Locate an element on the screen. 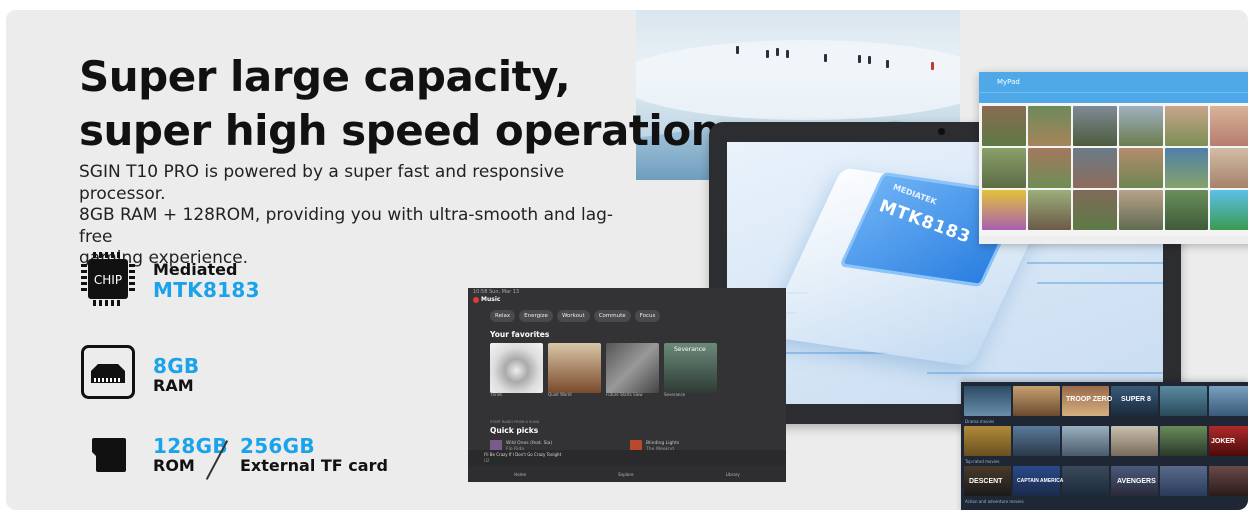  photo-grid is located at coordinates (1113, 168).